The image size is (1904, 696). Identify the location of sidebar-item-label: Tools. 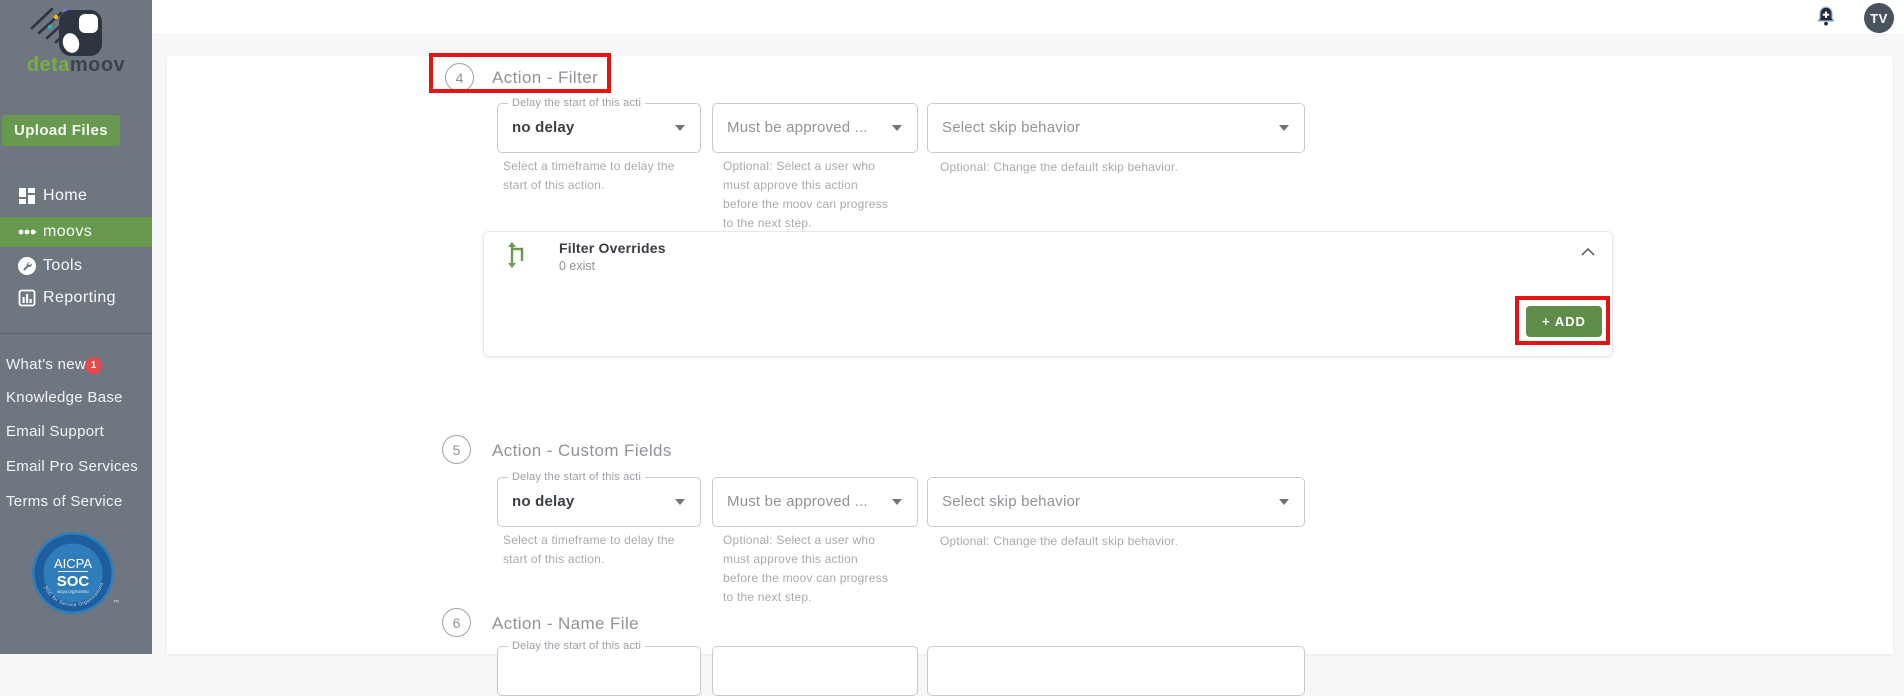
(63, 265).